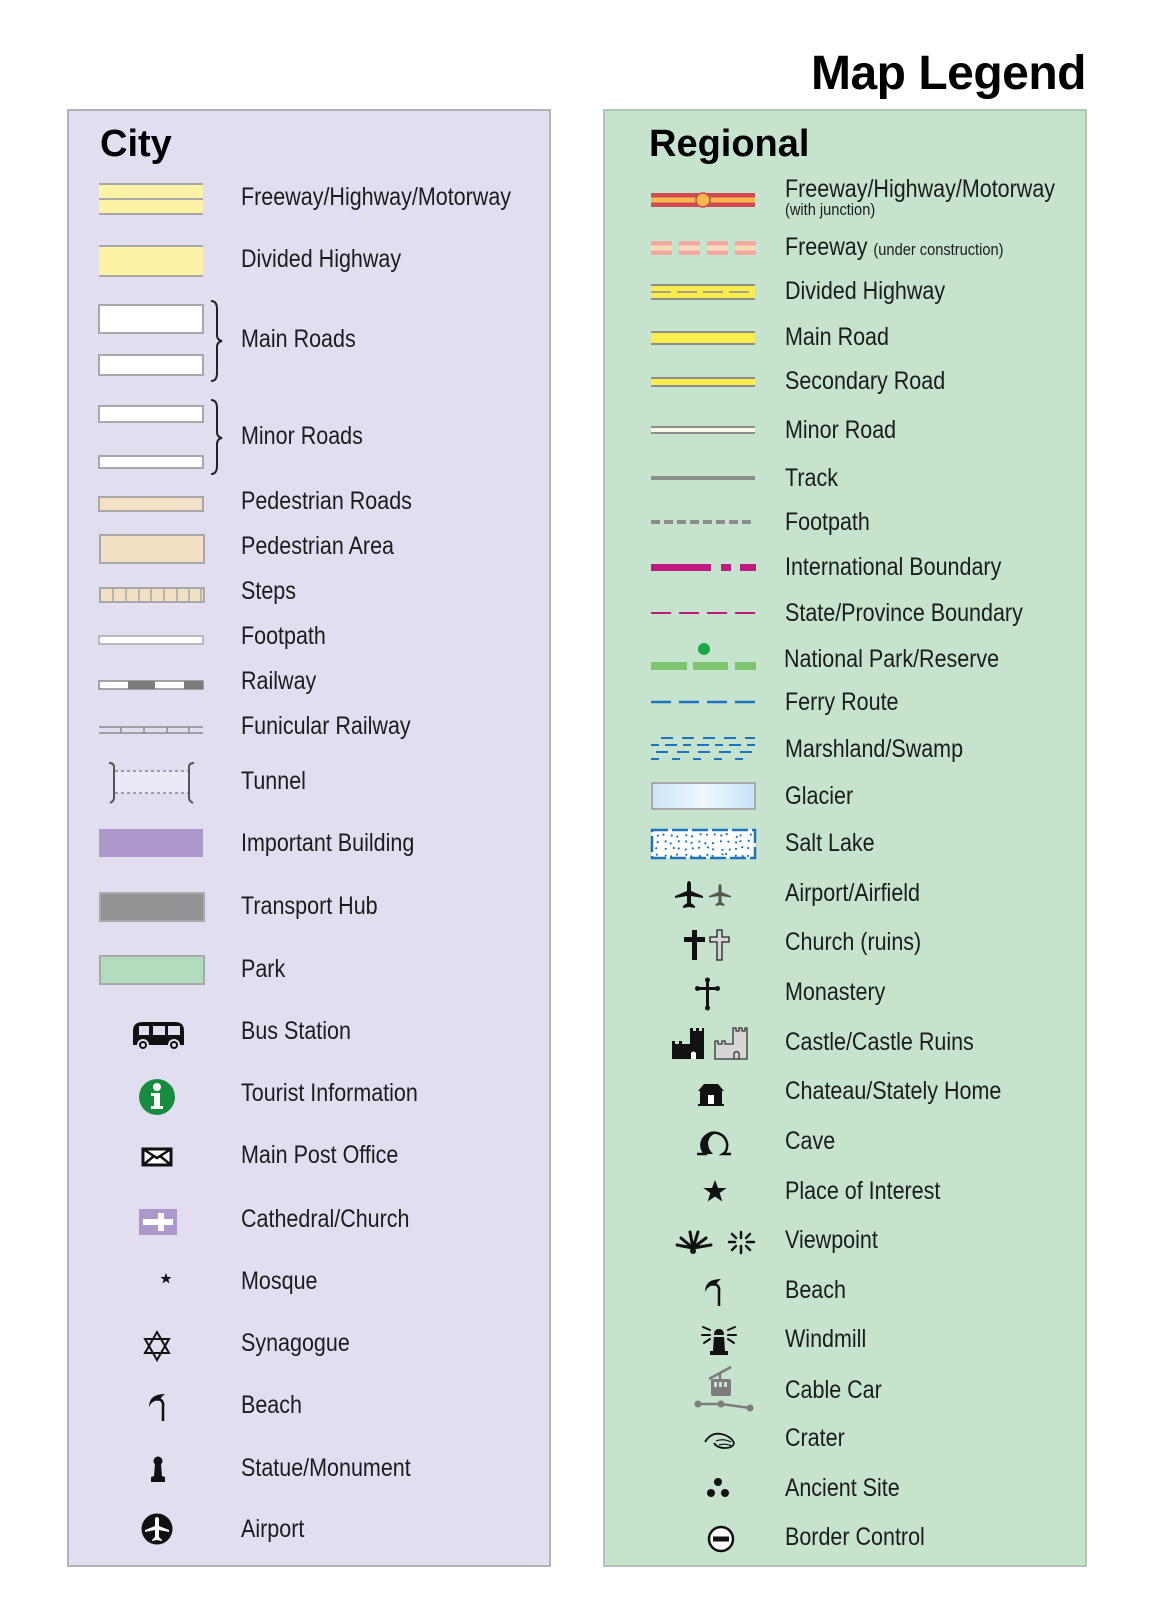 Image resolution: width=1173 pixels, height=1600 pixels. I want to click on monument-icon, so click(158, 1469).